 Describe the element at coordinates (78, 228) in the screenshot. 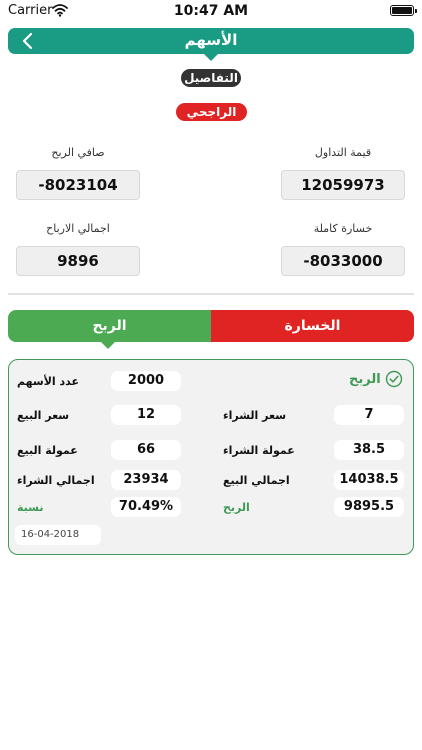

I see `total-profits-label: اجمالي الارباح` at that location.